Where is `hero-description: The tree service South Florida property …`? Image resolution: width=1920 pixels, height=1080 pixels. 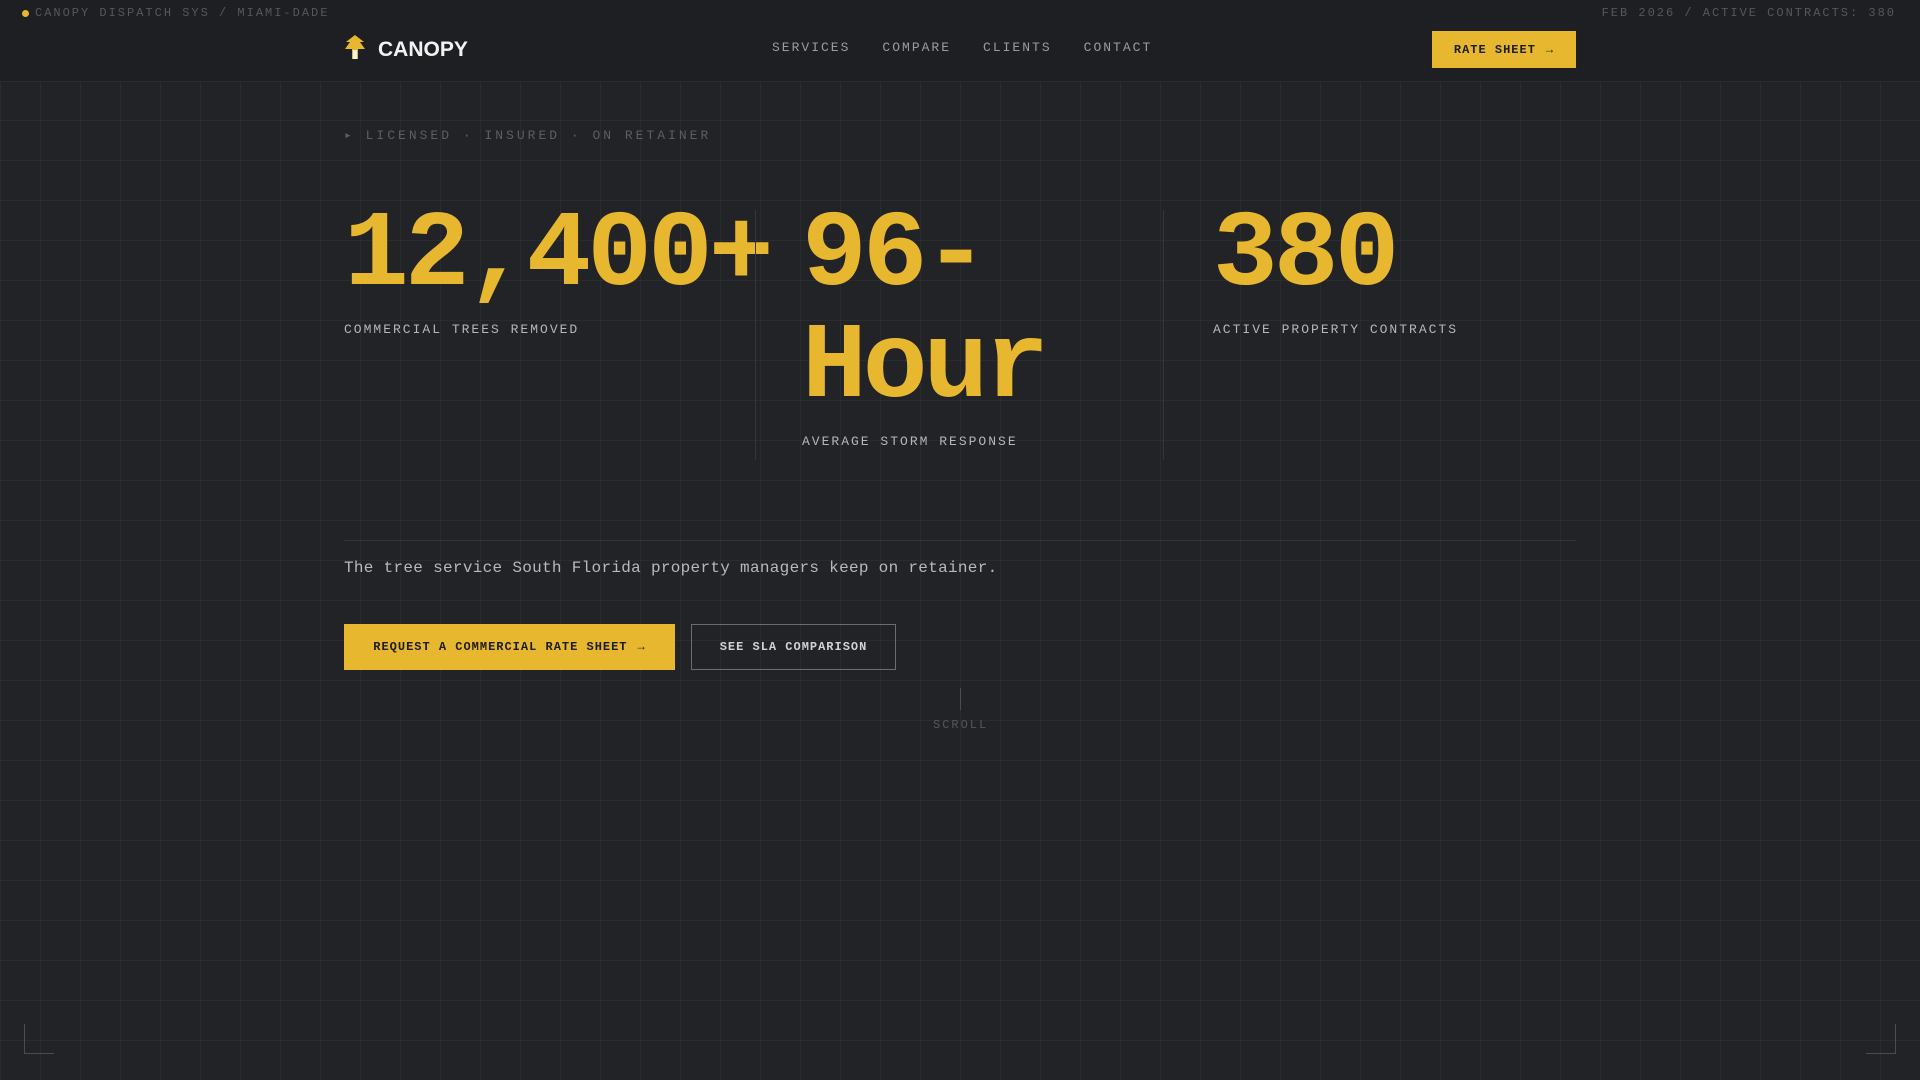
hero-description: The tree service South Florida property … is located at coordinates (671, 568).